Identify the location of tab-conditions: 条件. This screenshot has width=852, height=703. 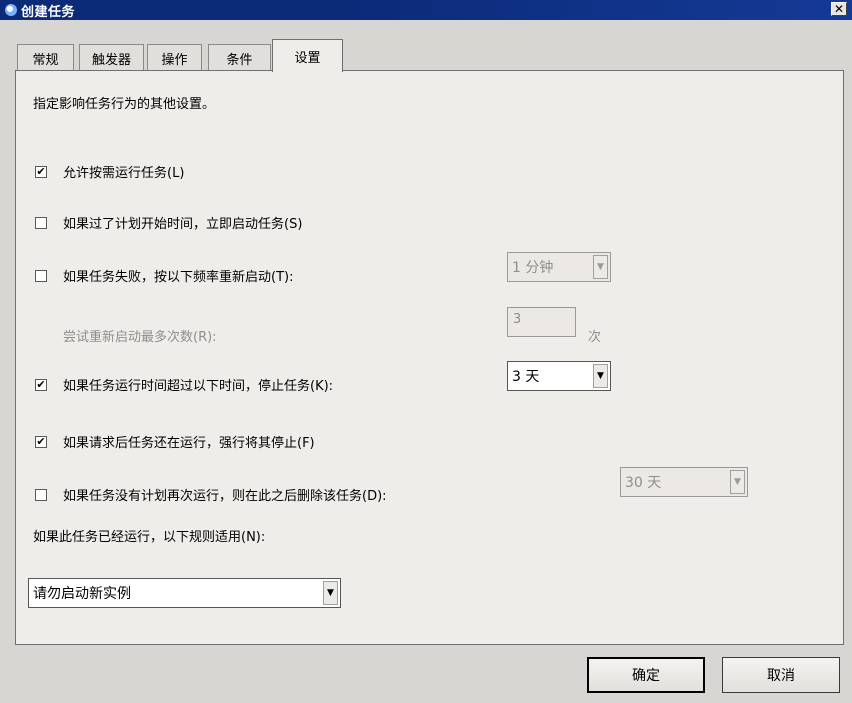
(239, 57).